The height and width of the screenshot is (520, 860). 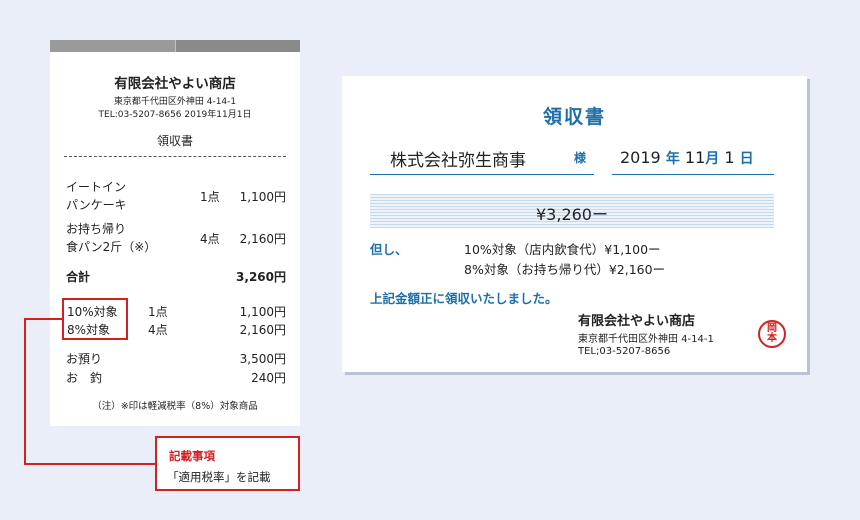 What do you see at coordinates (729, 157) in the screenshot?
I see `date-day: 1` at bounding box center [729, 157].